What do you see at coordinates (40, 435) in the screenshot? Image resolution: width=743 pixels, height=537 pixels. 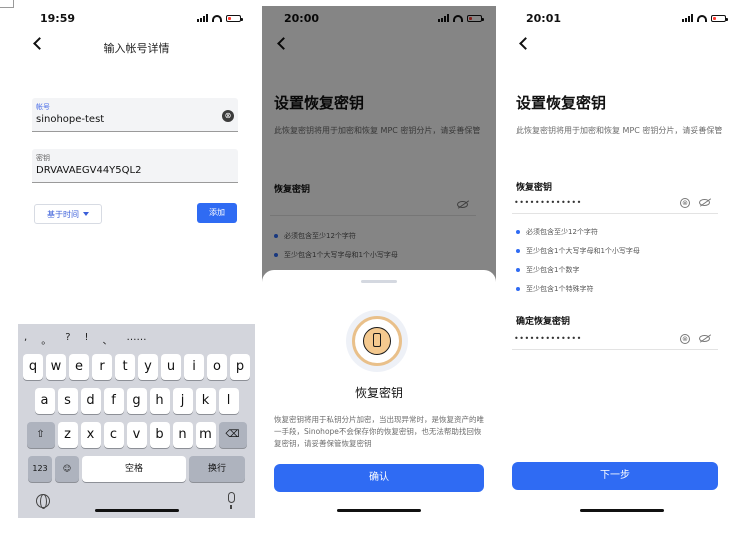 I see `shift-key: ⇧` at bounding box center [40, 435].